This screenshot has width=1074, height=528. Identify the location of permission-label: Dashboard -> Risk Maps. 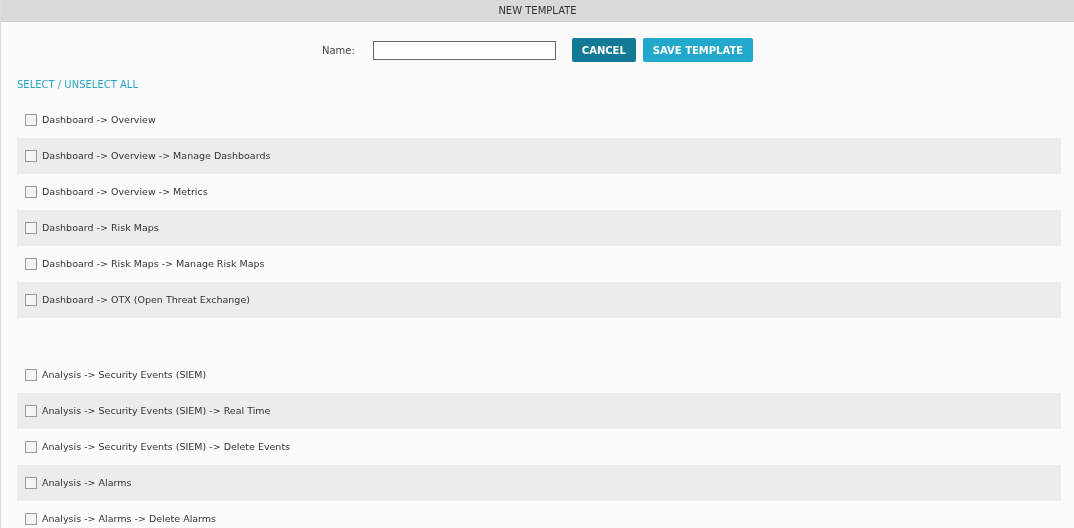
(100, 227).